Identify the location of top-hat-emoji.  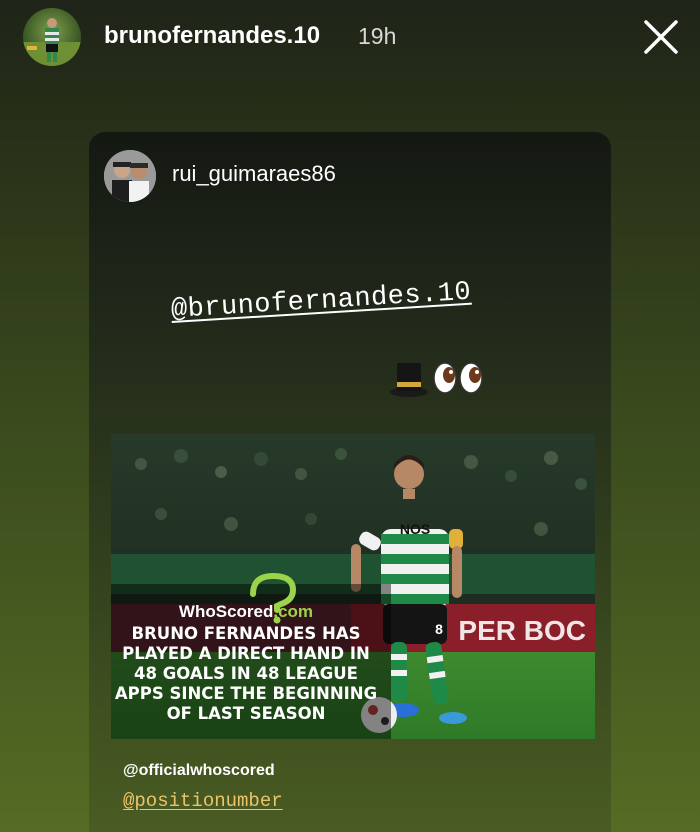
(409, 380).